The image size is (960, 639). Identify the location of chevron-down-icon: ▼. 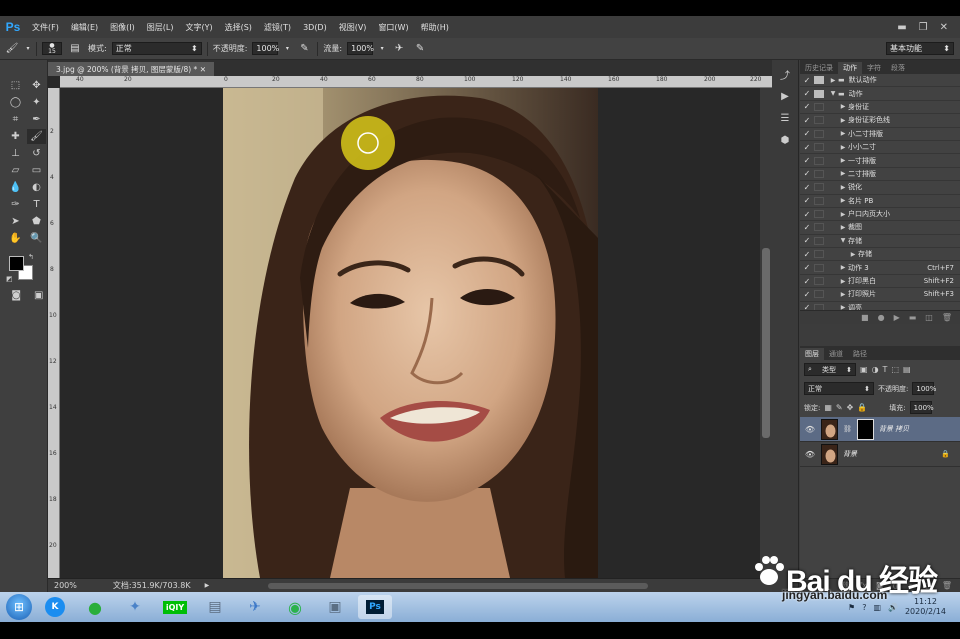
(843, 240).